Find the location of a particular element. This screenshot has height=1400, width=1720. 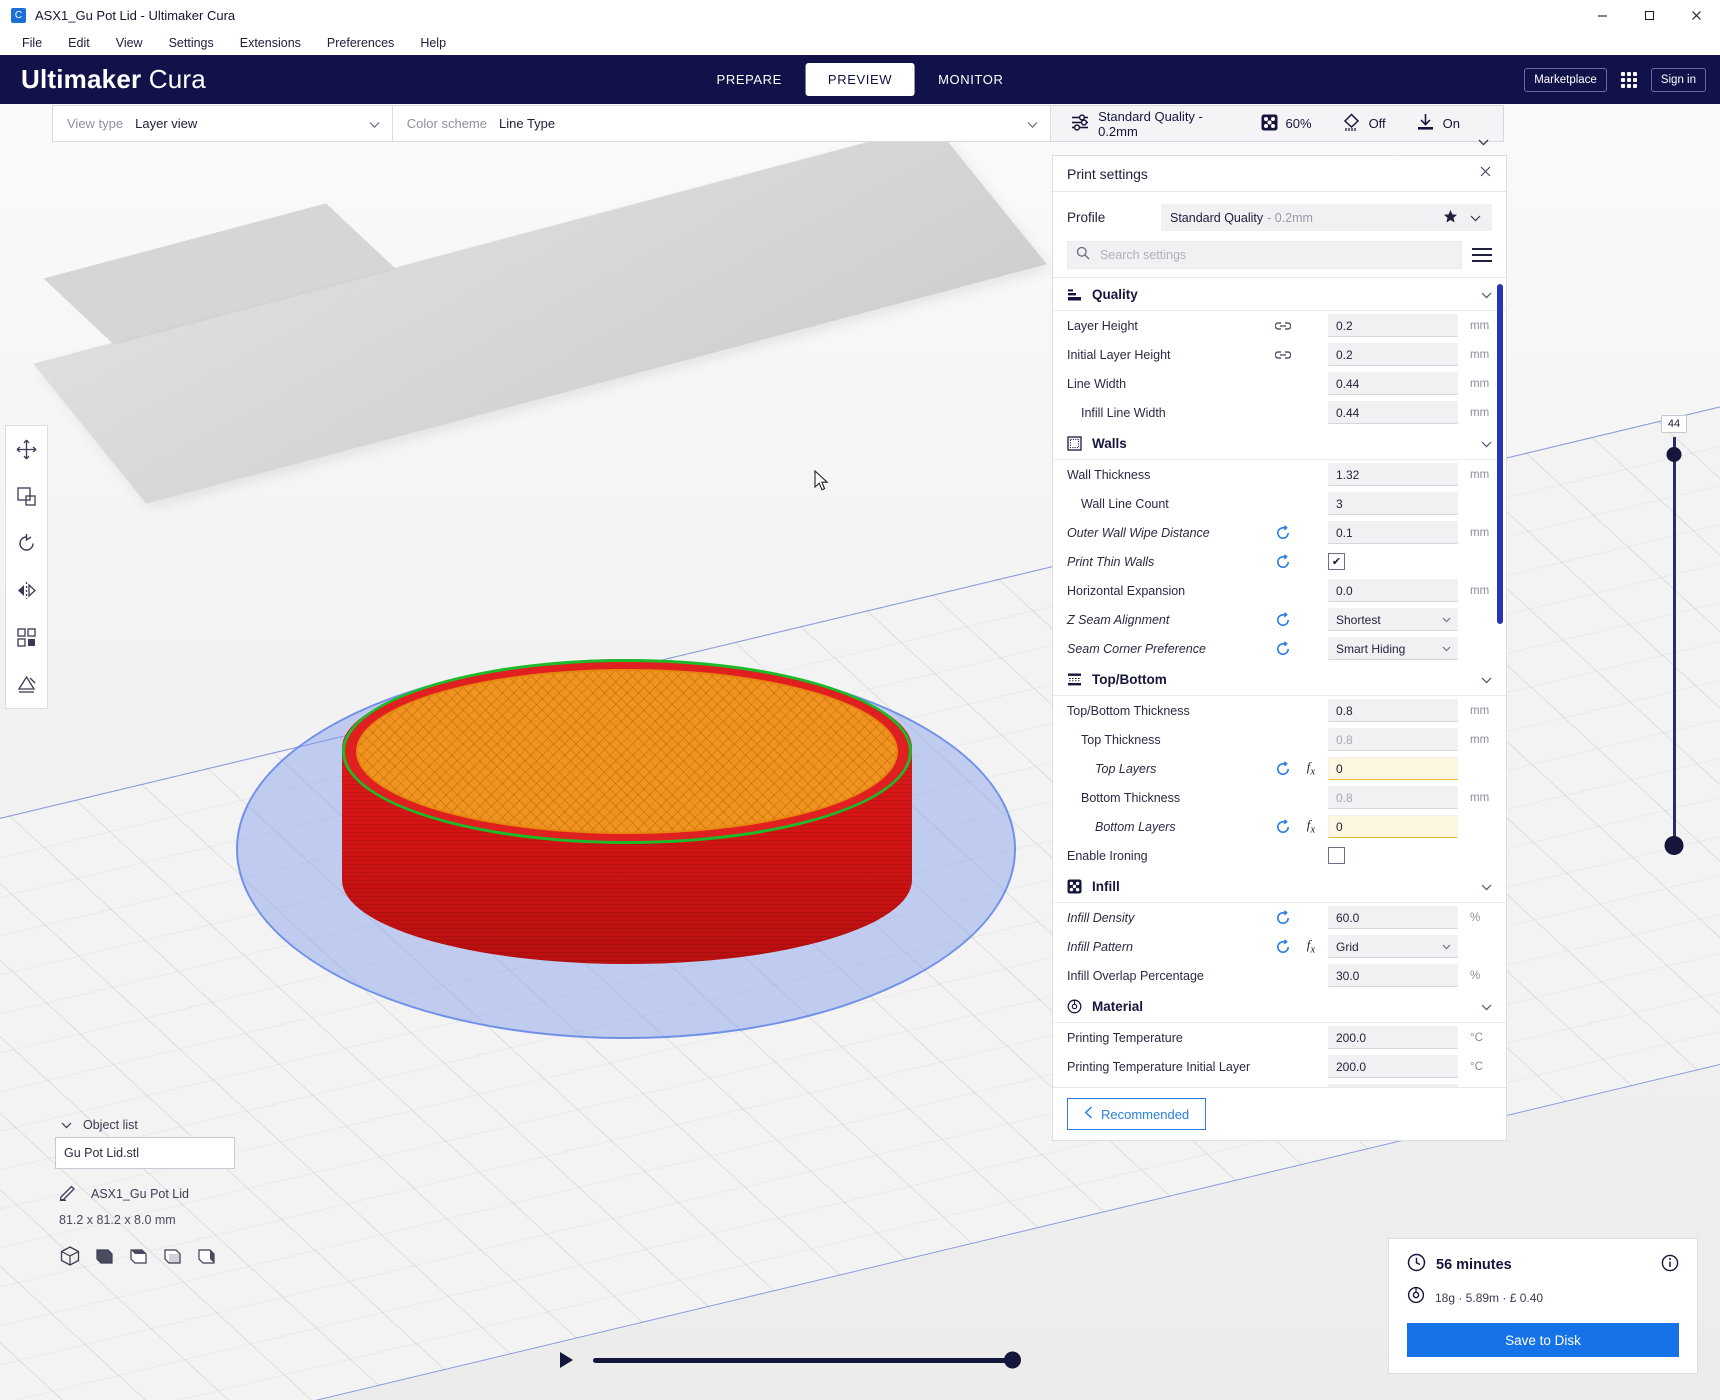

setting-row: Initial Layer Height 0.2 mm is located at coordinates (1279, 354).